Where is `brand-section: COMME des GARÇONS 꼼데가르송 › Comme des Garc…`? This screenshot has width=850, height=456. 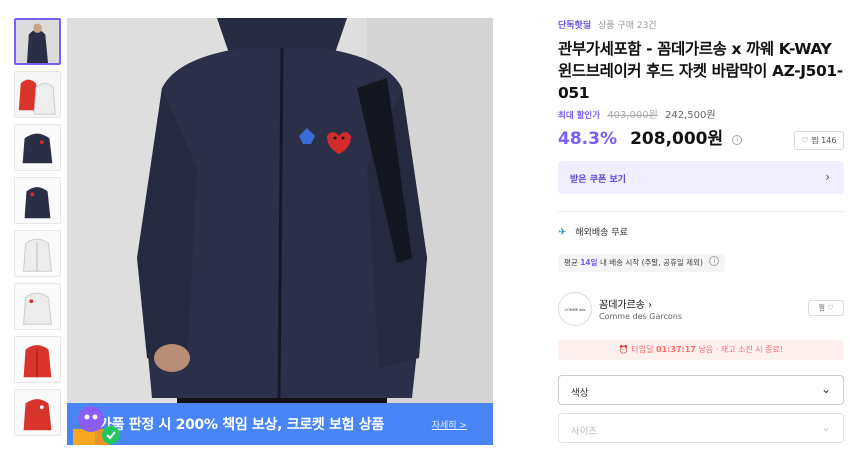 brand-section: COMME des GARÇONS 꼼데가르송 › Comme des Garc… is located at coordinates (701, 318).